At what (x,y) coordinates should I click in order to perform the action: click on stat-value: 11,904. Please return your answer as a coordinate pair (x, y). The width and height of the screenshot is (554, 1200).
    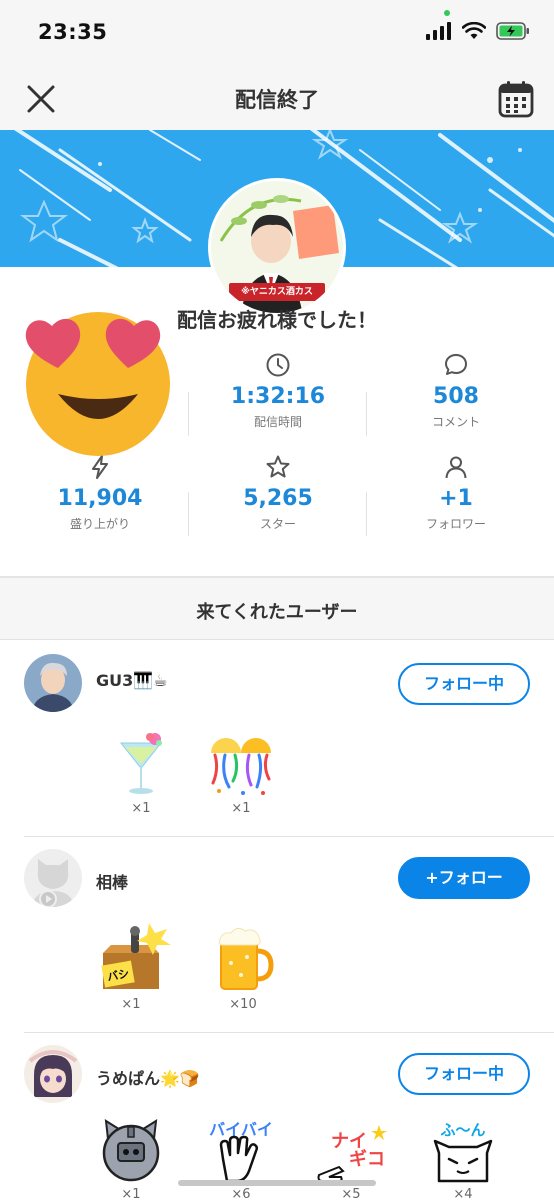
    Looking at the image, I should click on (100, 498).